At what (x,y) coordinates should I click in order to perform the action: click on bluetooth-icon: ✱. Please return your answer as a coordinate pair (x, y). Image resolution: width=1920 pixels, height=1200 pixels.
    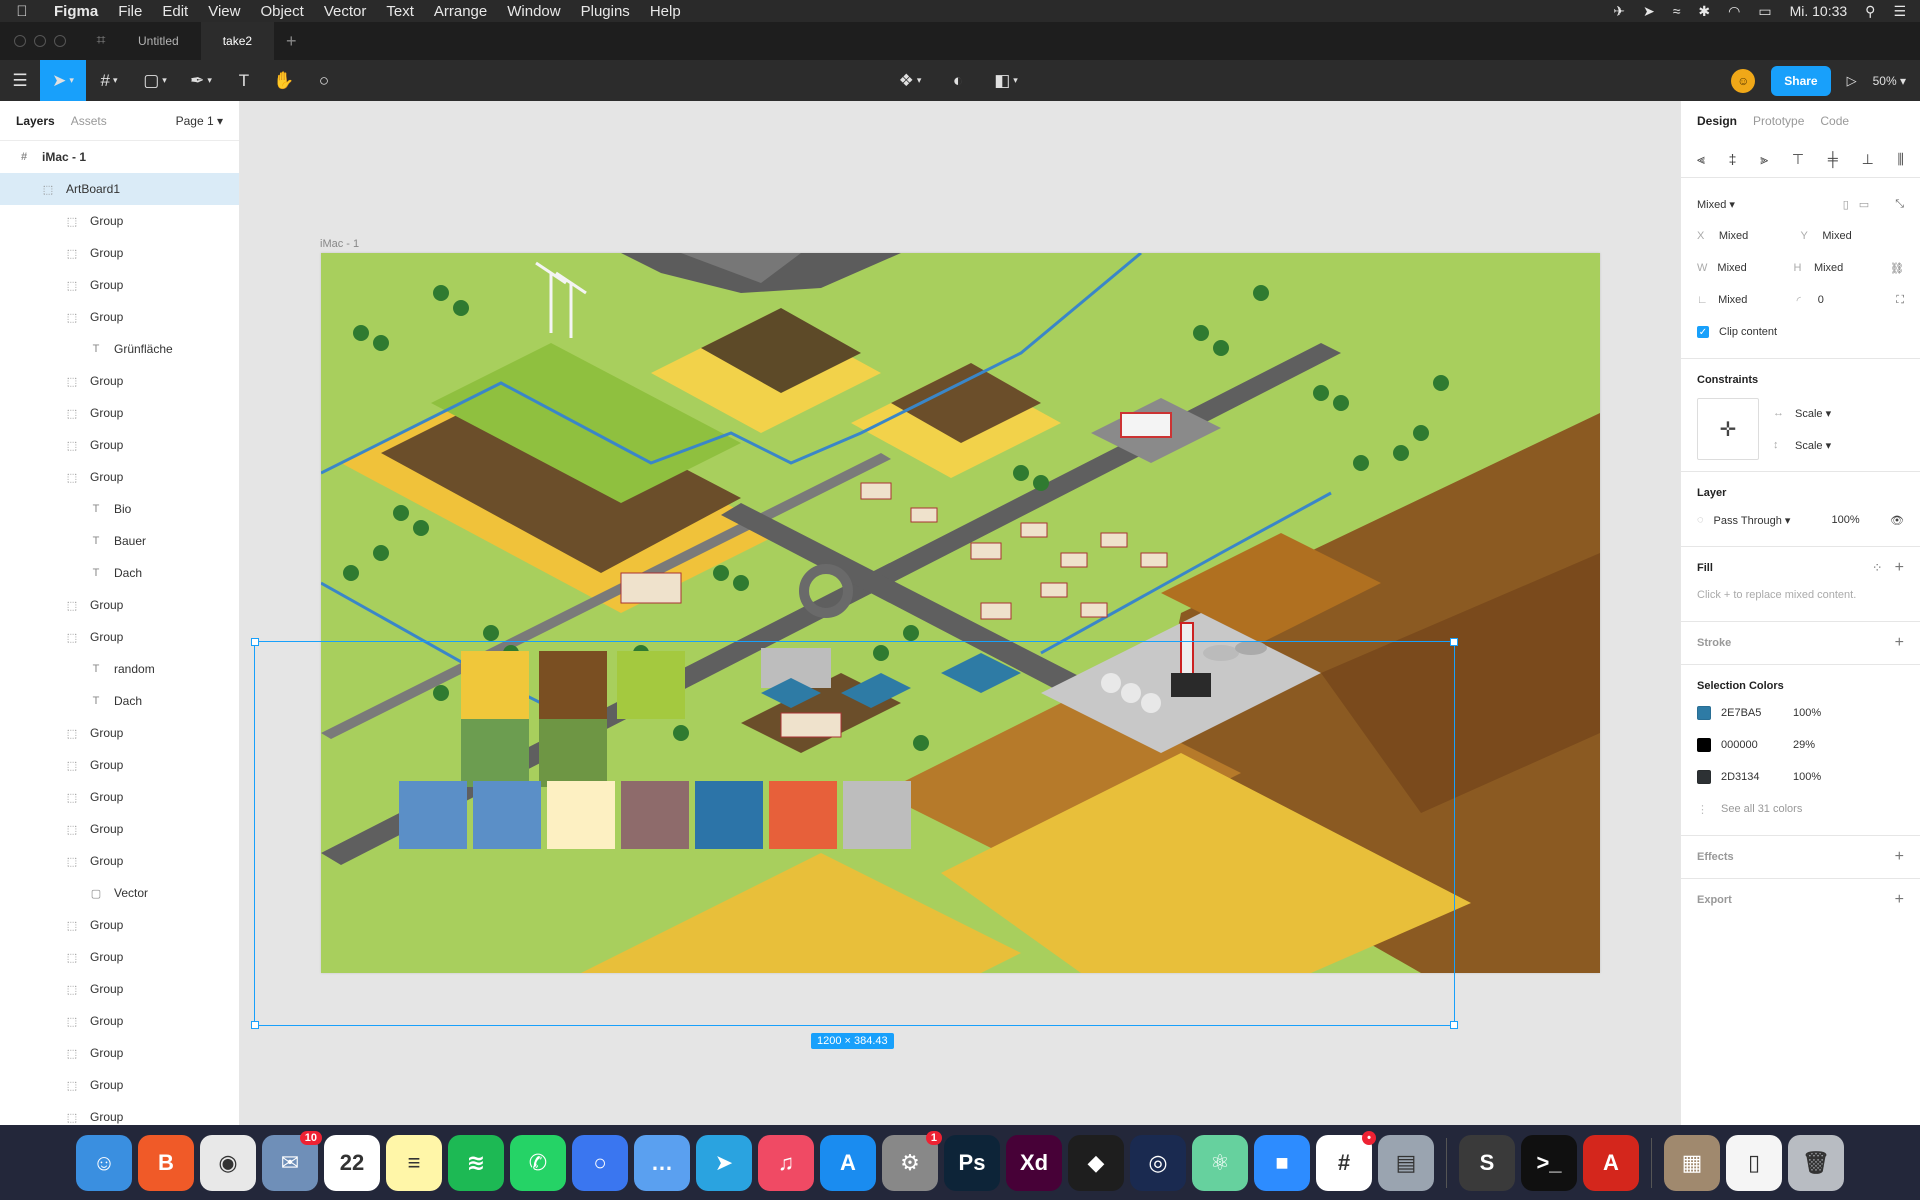
    Looking at the image, I should click on (1704, 11).